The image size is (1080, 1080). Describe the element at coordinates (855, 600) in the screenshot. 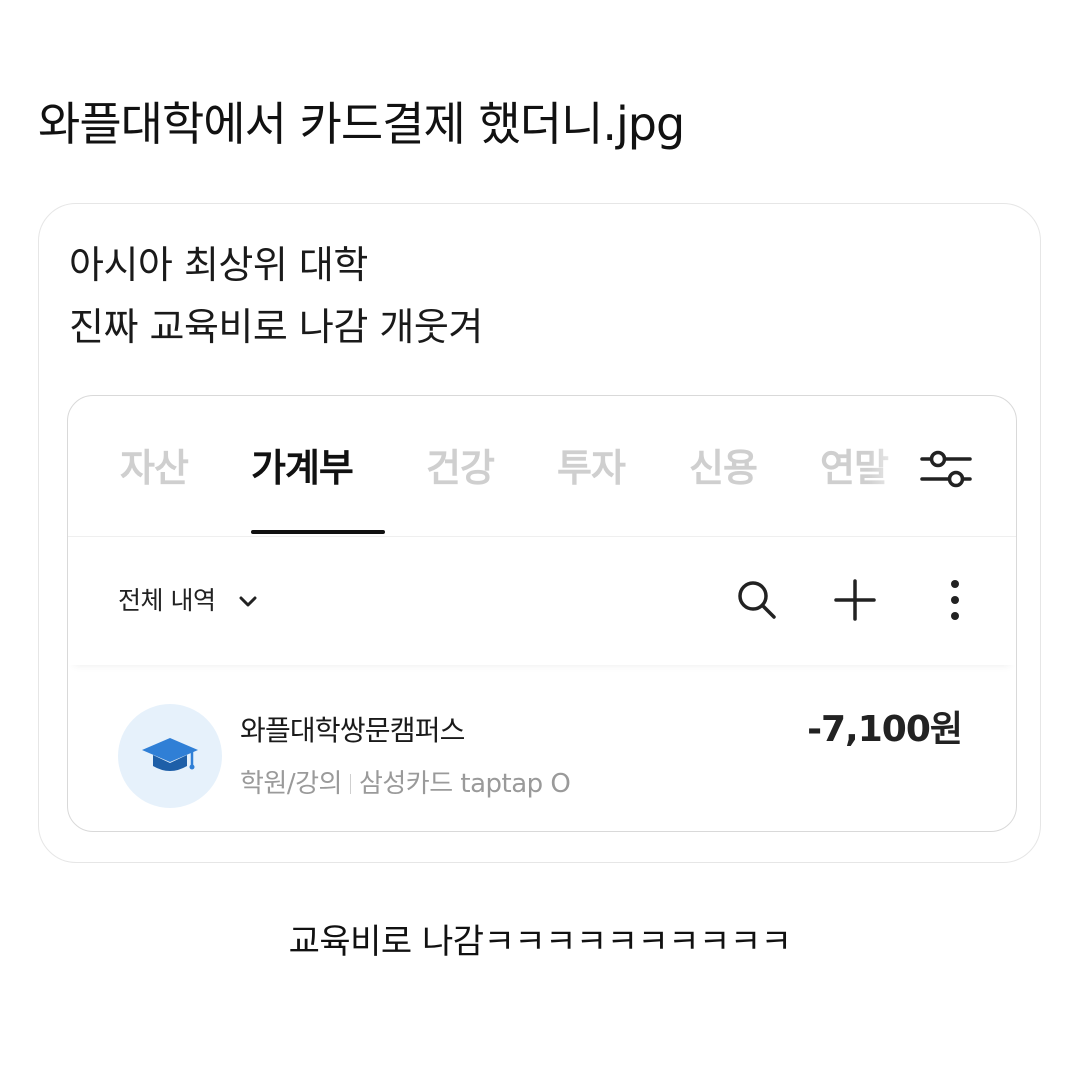

I see `plus-icon` at that location.